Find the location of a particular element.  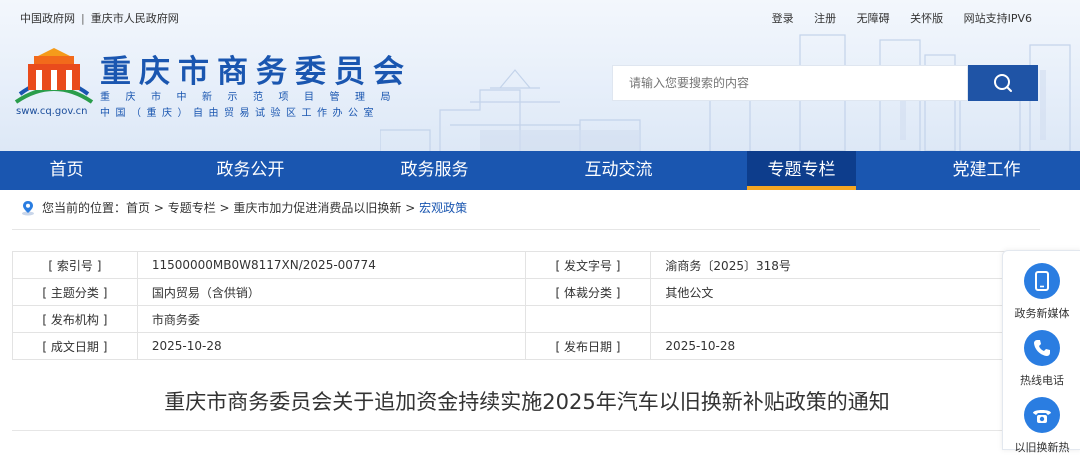

search-box is located at coordinates (790, 83).